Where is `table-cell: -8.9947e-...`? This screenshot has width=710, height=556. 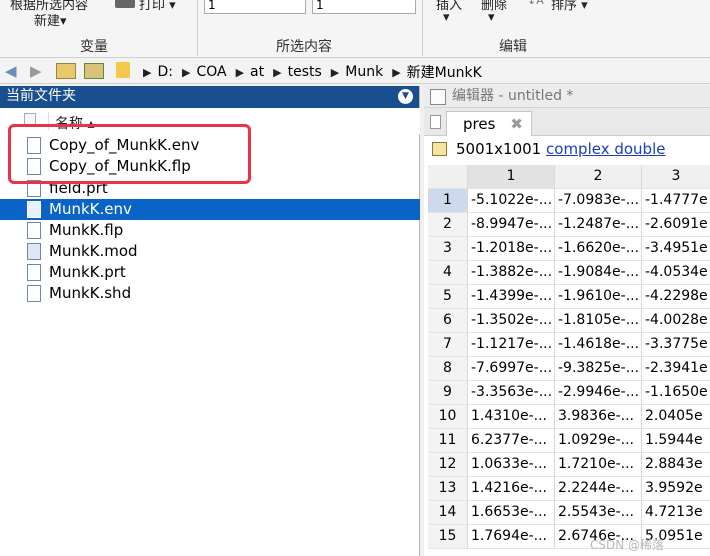
table-cell: -8.9947e-... is located at coordinates (511, 225).